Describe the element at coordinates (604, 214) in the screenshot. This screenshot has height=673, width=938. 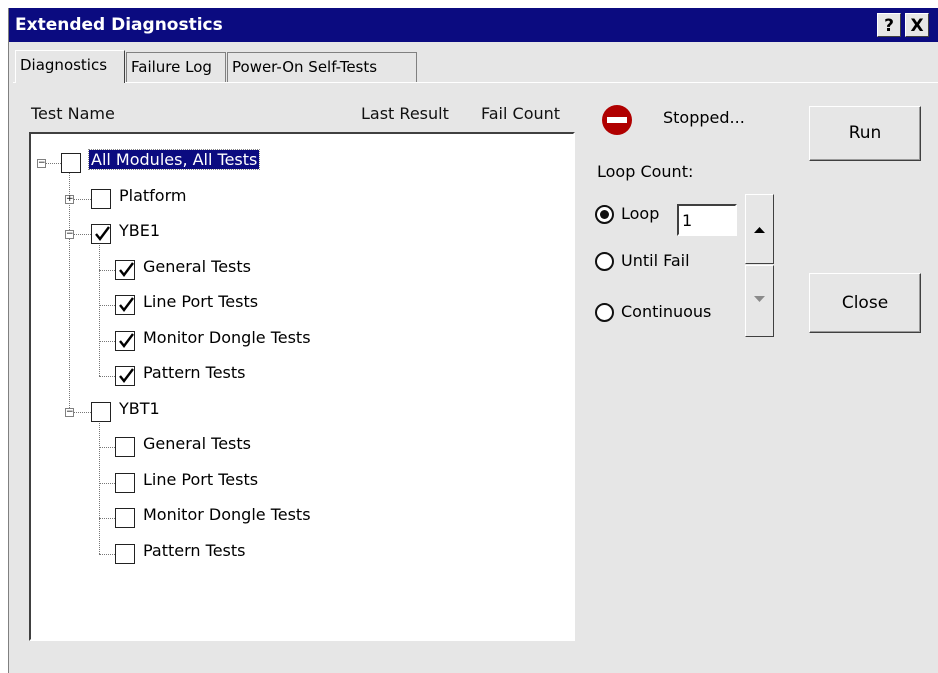
I see `loop-radio` at that location.